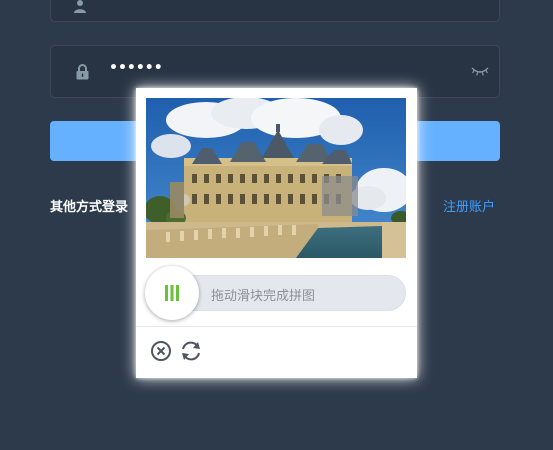 The image size is (553, 450). I want to click on lock-icon, so click(82, 72).